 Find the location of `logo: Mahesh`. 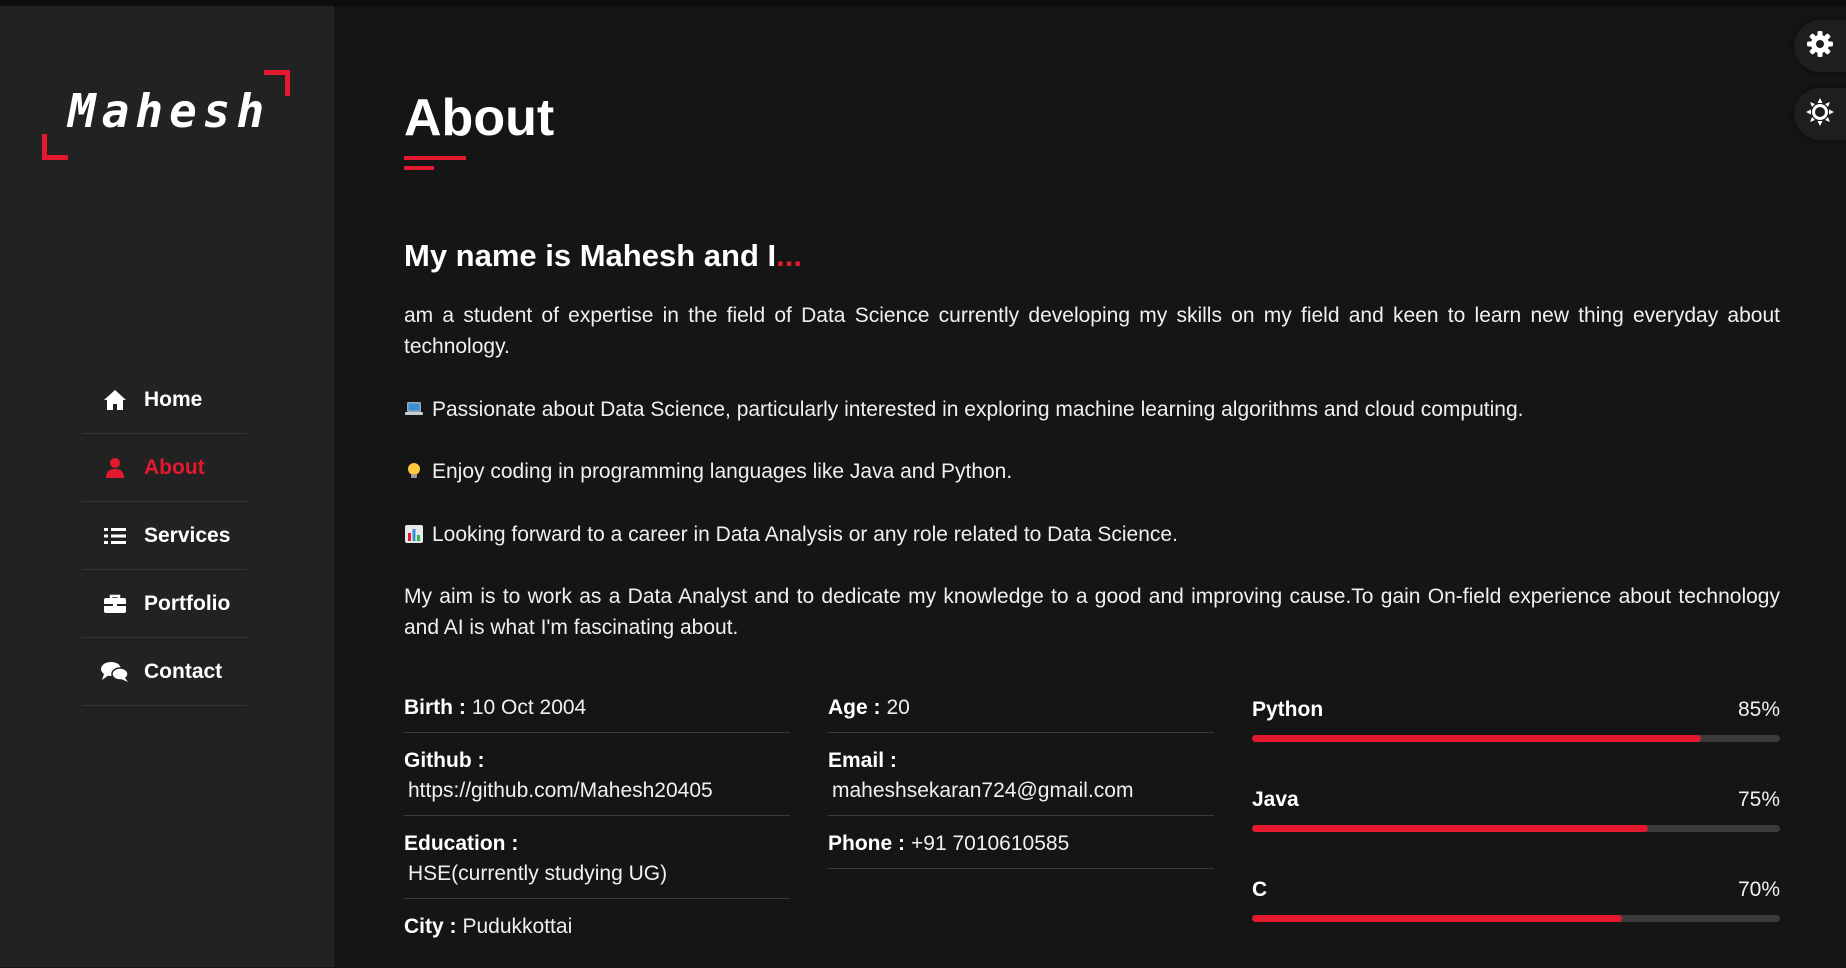

logo: Mahesh is located at coordinates (167, 115).